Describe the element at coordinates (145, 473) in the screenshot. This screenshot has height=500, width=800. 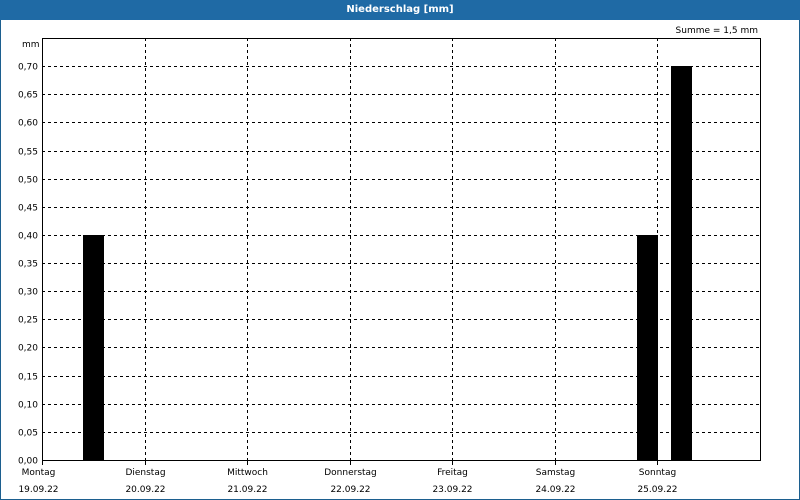
I see `x-tick-day-label: Dienstag` at that location.